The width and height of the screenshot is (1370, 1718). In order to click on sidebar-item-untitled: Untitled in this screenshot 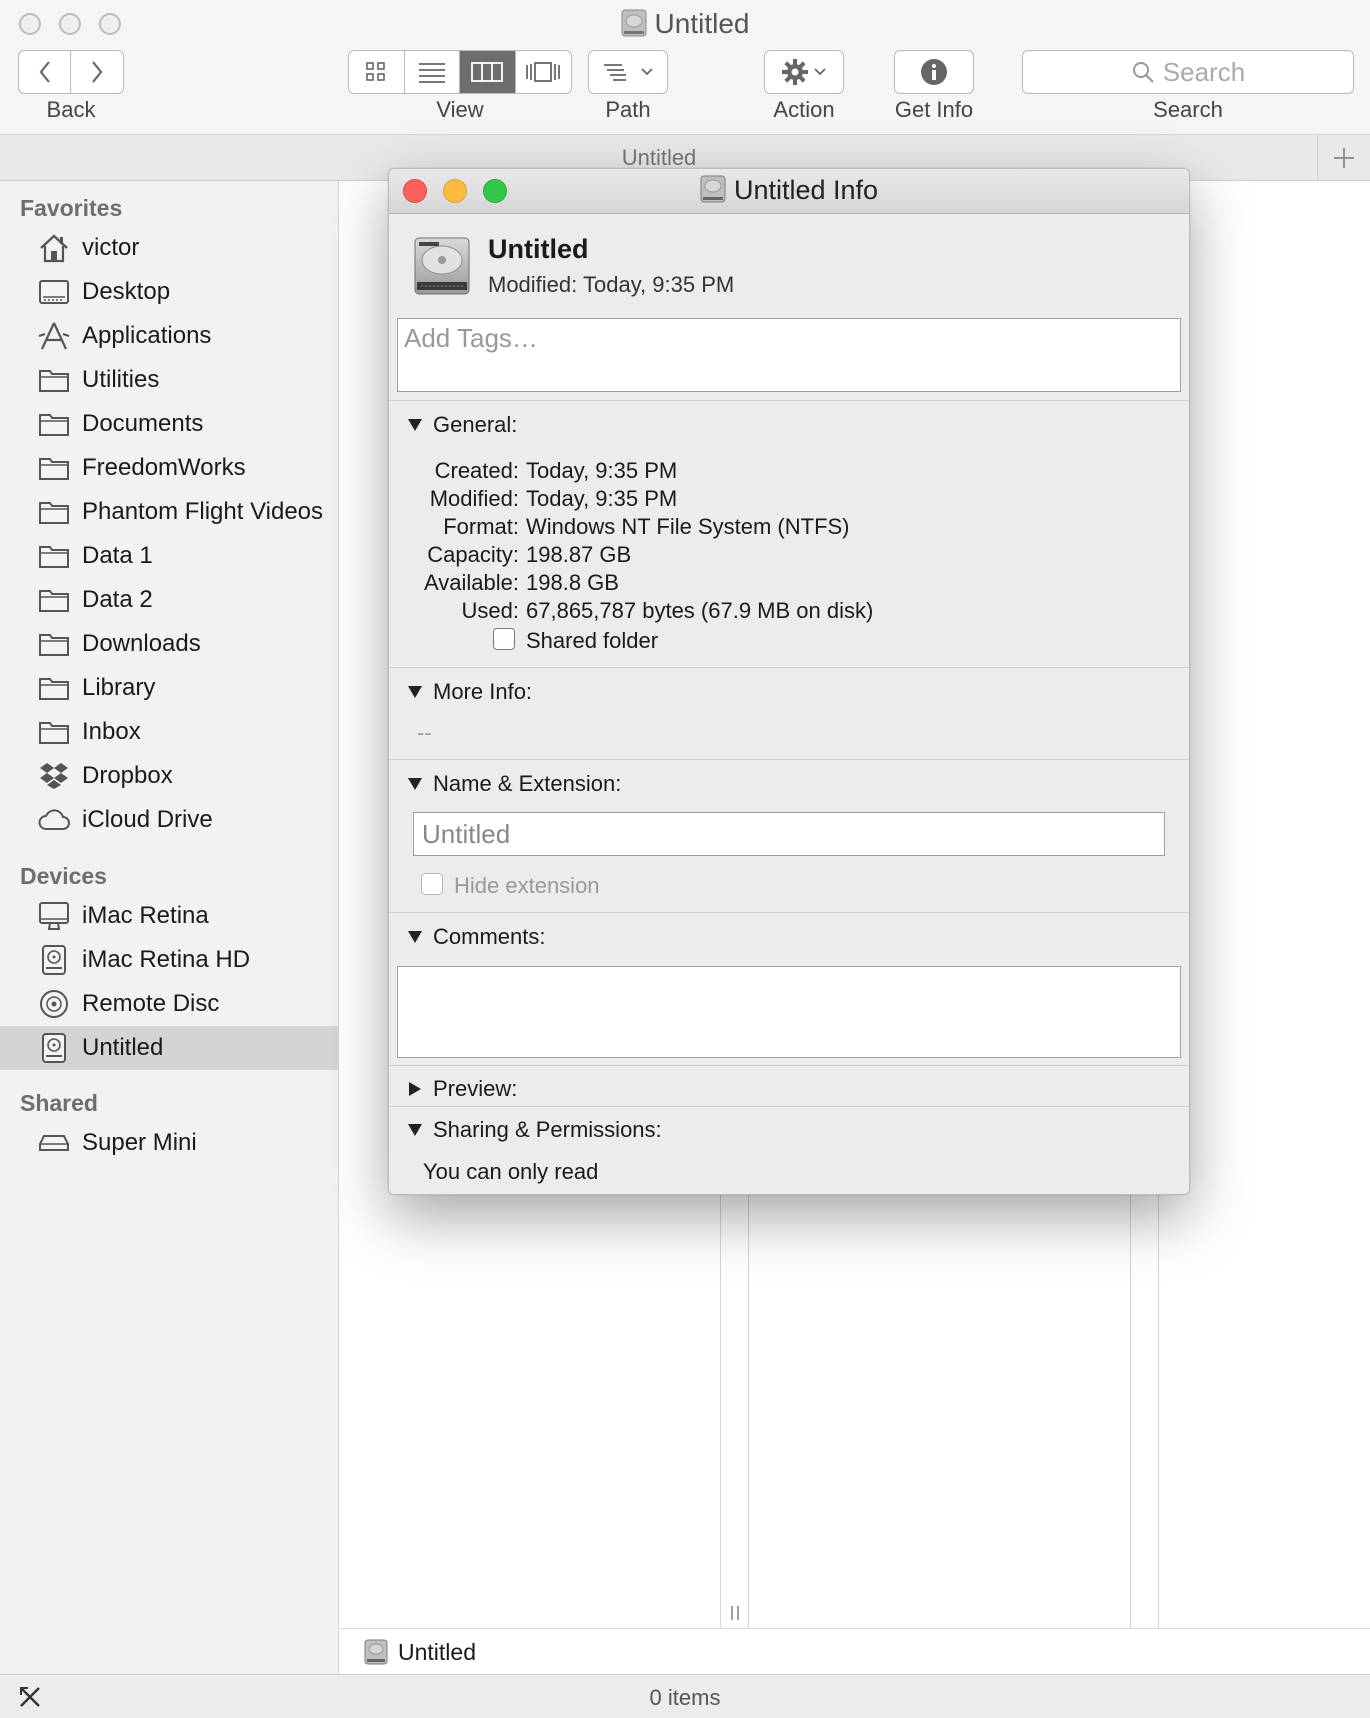, I will do `click(169, 1048)`.